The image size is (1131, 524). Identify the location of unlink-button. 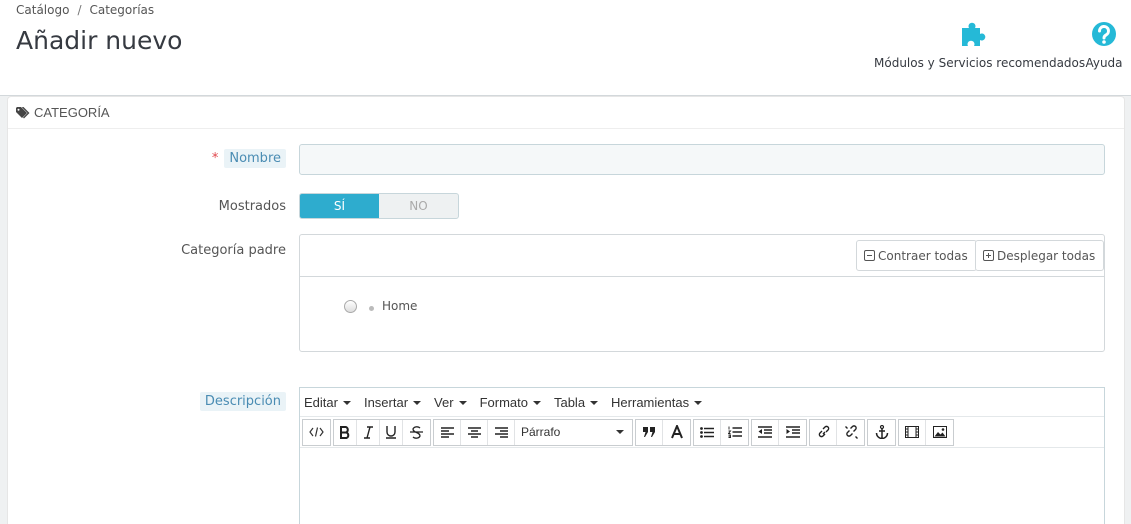
(850, 432).